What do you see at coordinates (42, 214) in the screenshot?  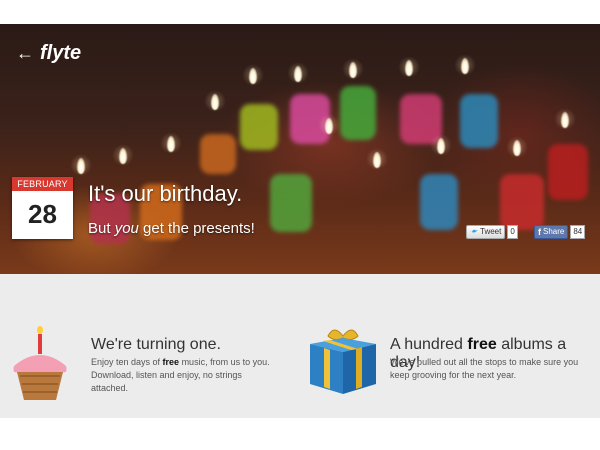 I see `calendar-day: 28` at bounding box center [42, 214].